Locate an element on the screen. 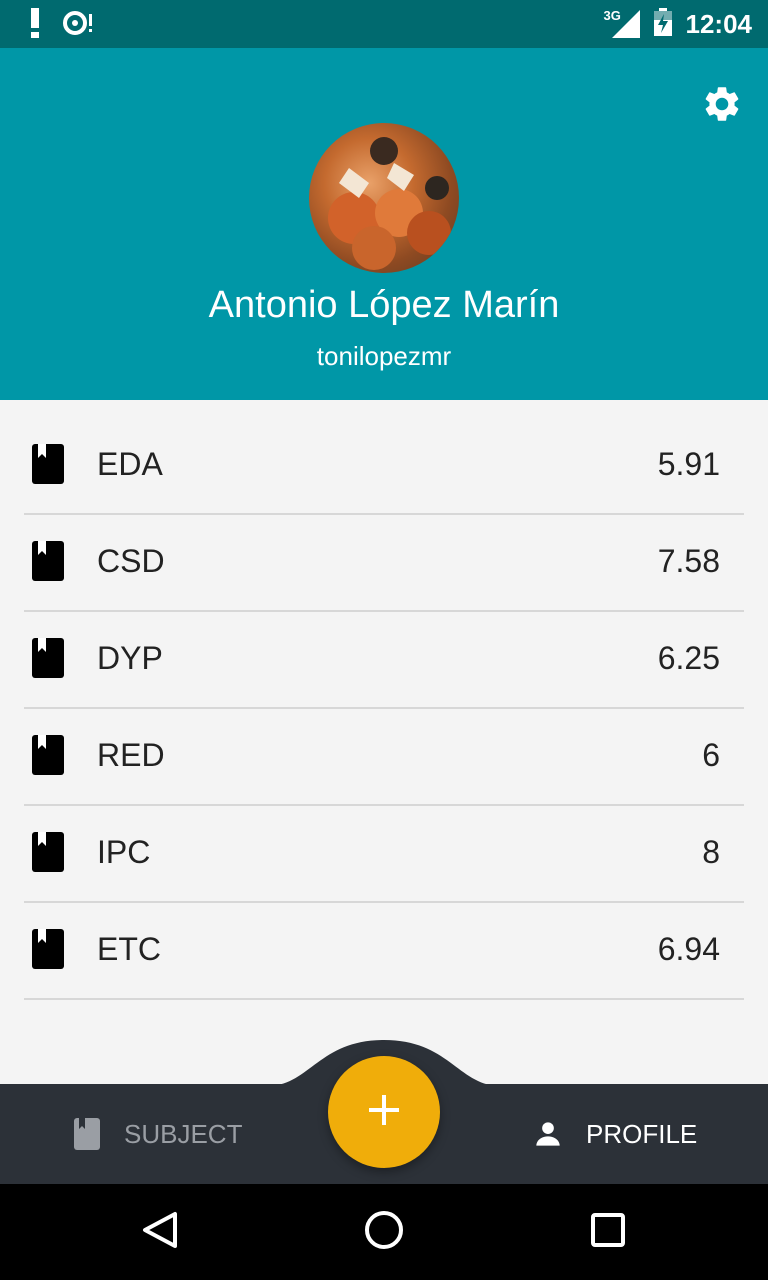 The height and width of the screenshot is (1280, 768). home-button is located at coordinates (384, 1232).